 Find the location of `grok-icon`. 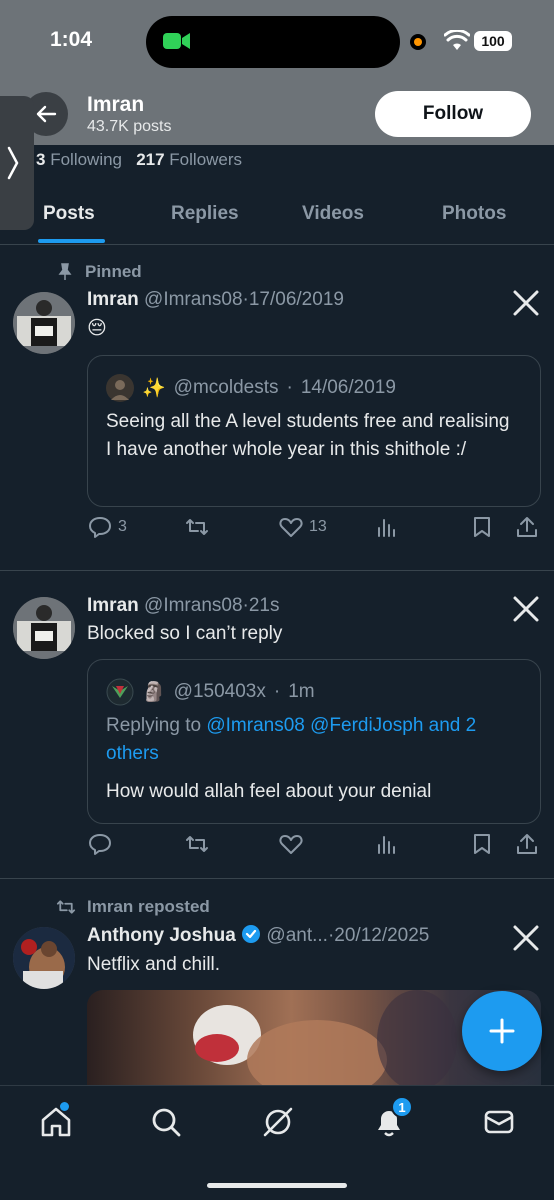

grok-icon is located at coordinates (278, 1122).